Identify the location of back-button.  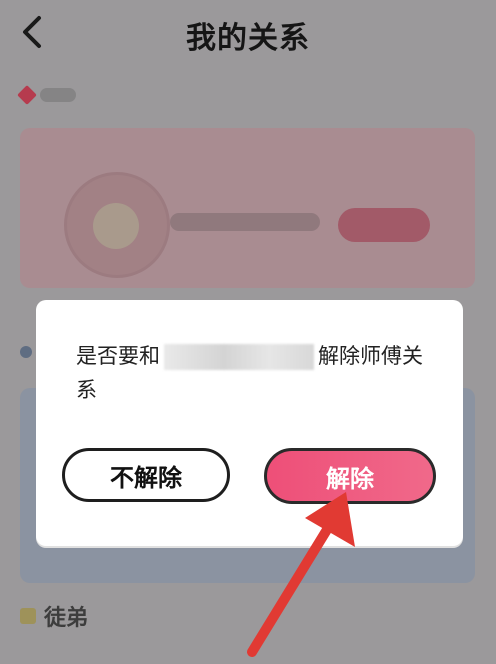
(32, 32).